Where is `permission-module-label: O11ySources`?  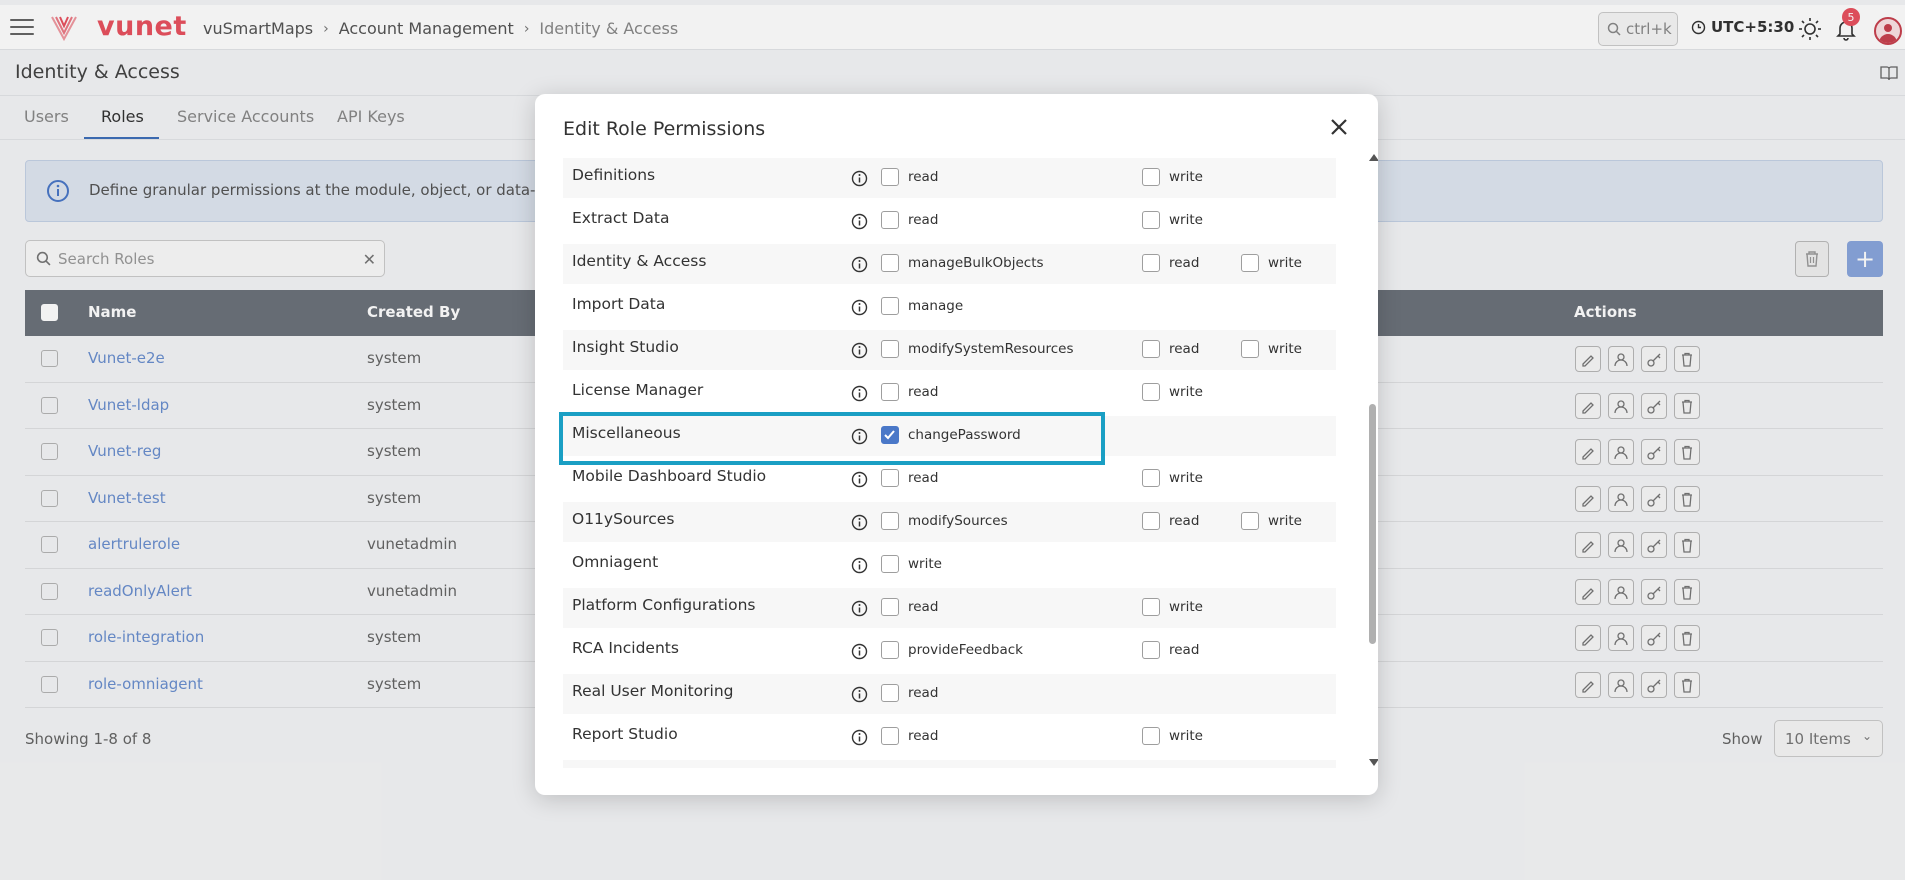 permission-module-label: O11ySources is located at coordinates (623, 519).